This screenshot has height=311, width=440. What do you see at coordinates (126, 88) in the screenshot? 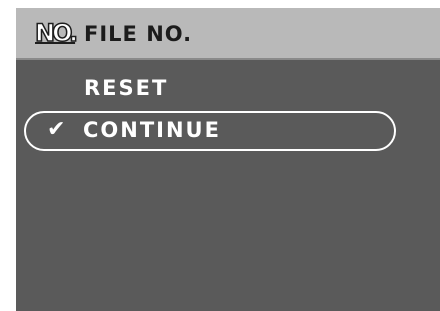
I see `menu-item-label: RESET` at bounding box center [126, 88].